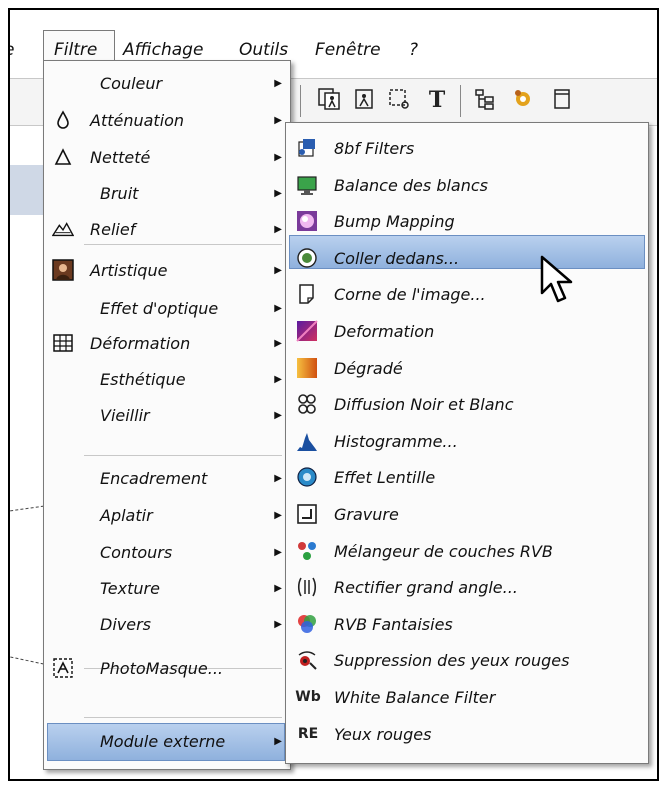  Describe the element at coordinates (167, 625) in the screenshot. I see `filtre-menu-item-15: Divers ▶` at that location.